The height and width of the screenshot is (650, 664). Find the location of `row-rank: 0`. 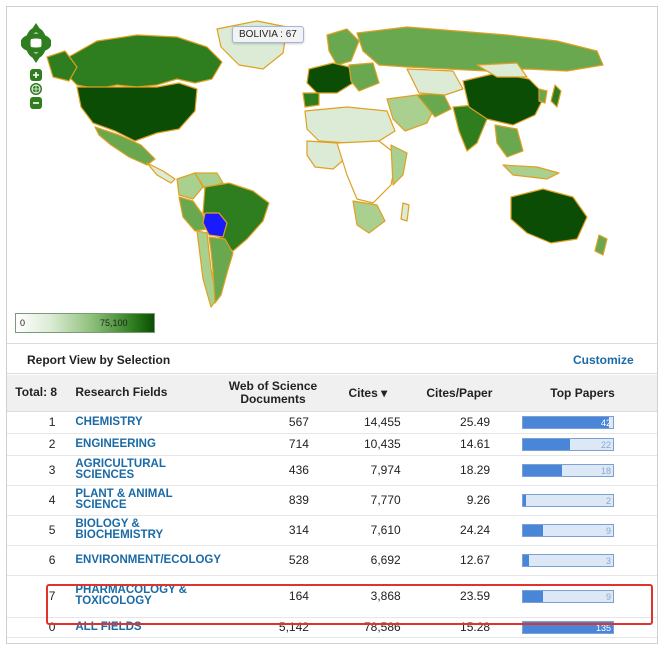

row-rank: 0 is located at coordinates (36, 627).